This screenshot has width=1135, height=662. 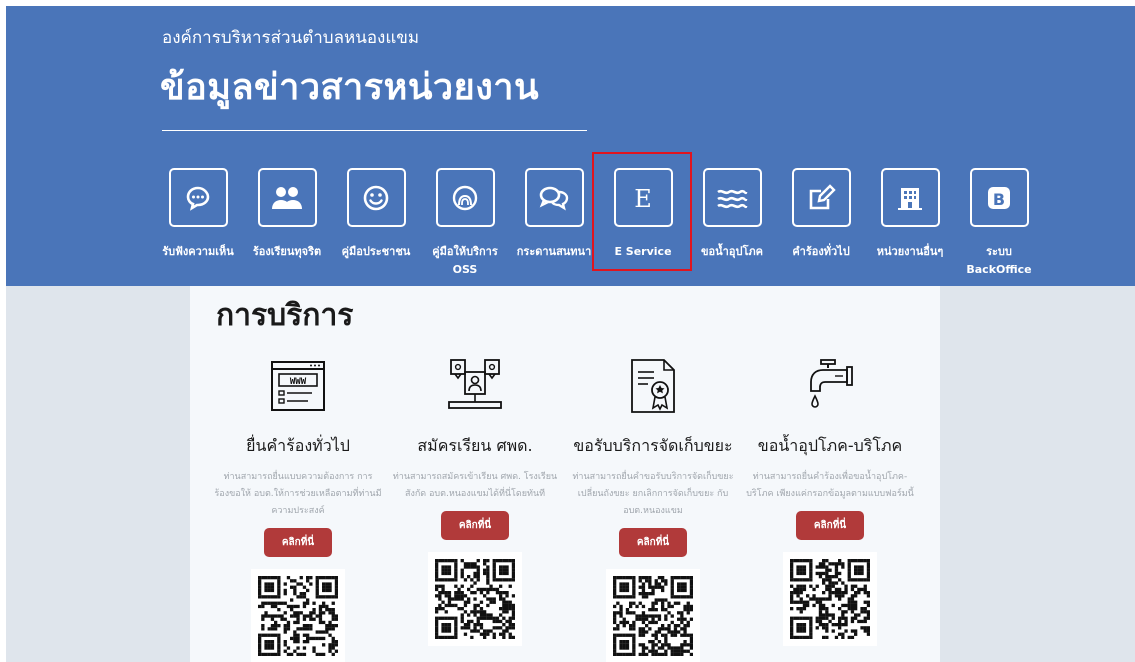 I want to click on nav-item-oss-manual: คู่มือให้บริการ OSS, so click(x=465, y=223).